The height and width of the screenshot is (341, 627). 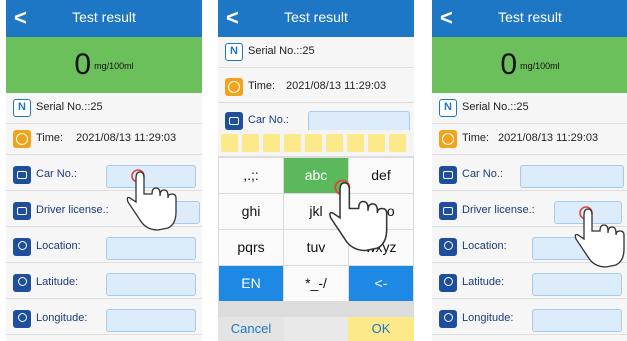 I want to click on result-unit: mg/100ml, so click(x=114, y=66).